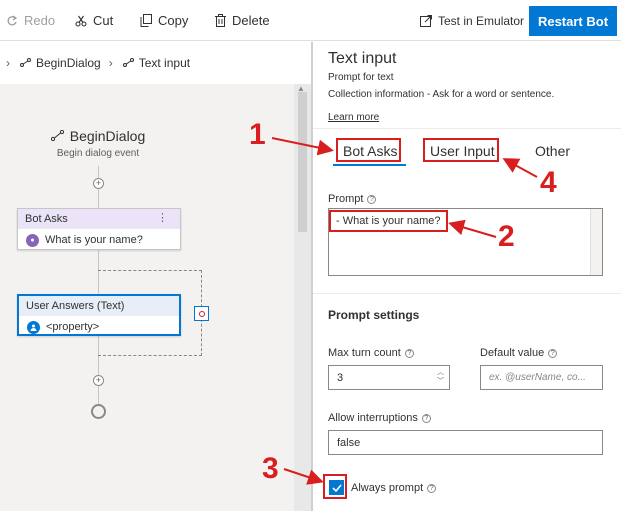  What do you see at coordinates (548, 182) in the screenshot?
I see `annotation-number: 4` at bounding box center [548, 182].